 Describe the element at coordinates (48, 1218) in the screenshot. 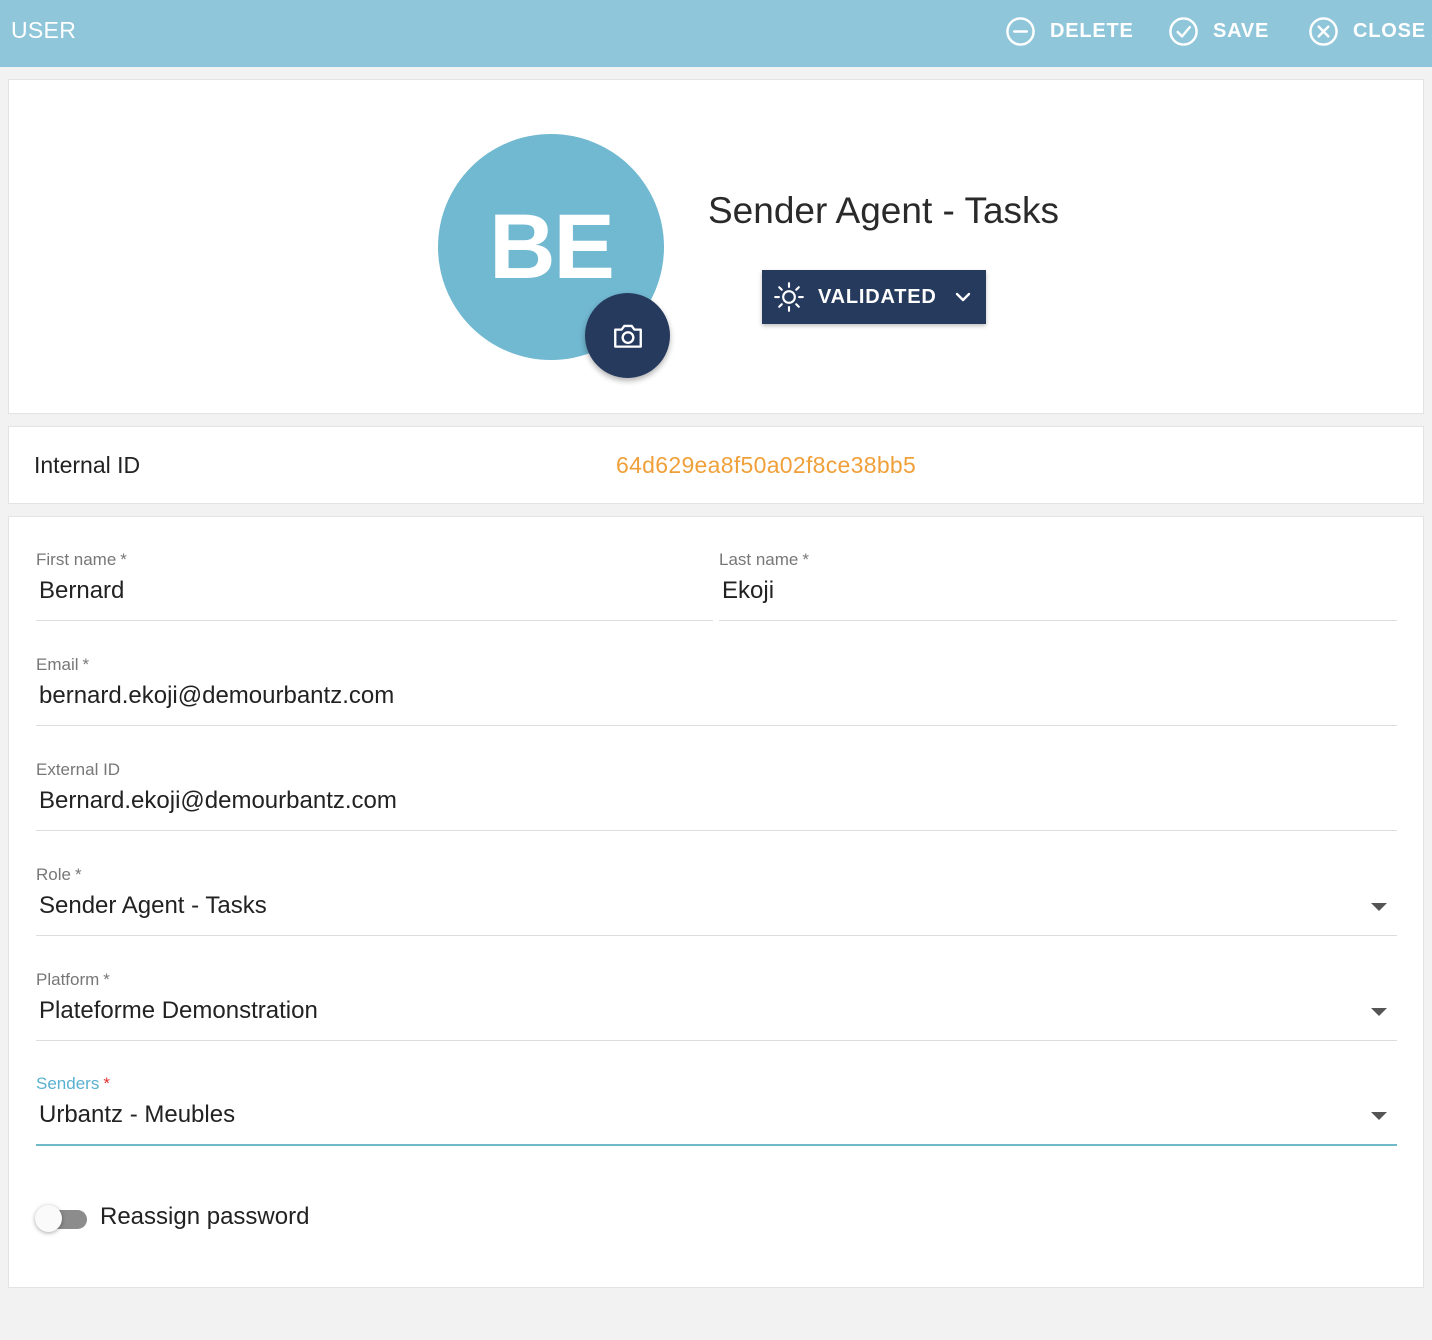

I see `toggle-knob` at that location.